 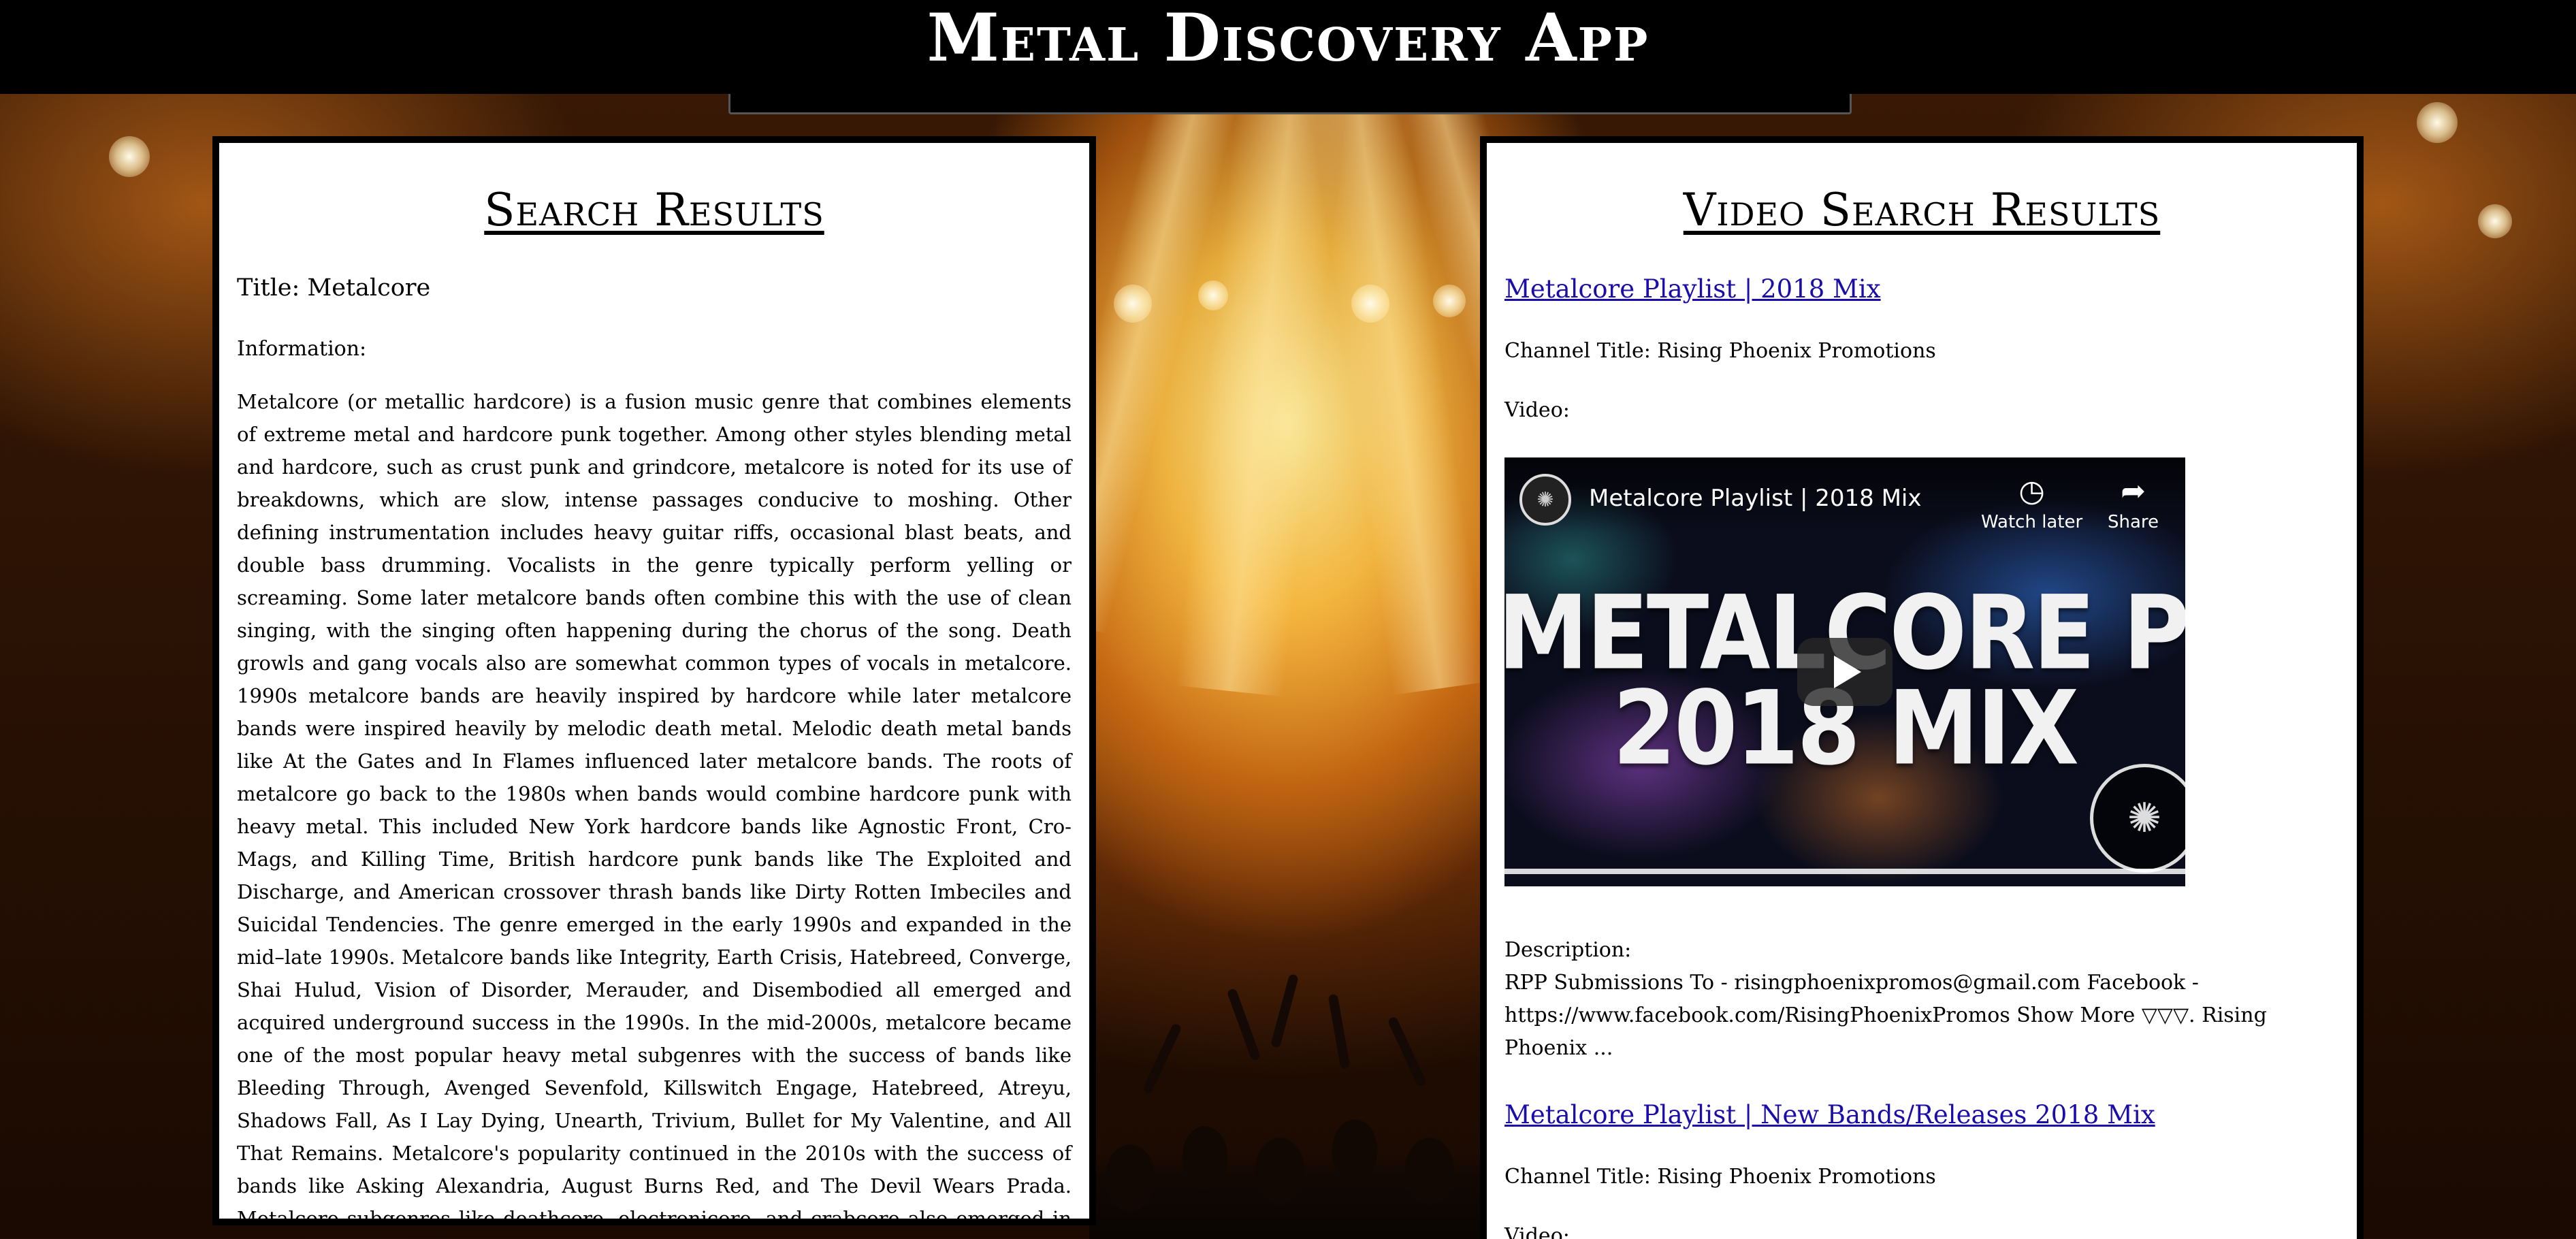 I want to click on clock-icon: ◷, so click(x=2032, y=491).